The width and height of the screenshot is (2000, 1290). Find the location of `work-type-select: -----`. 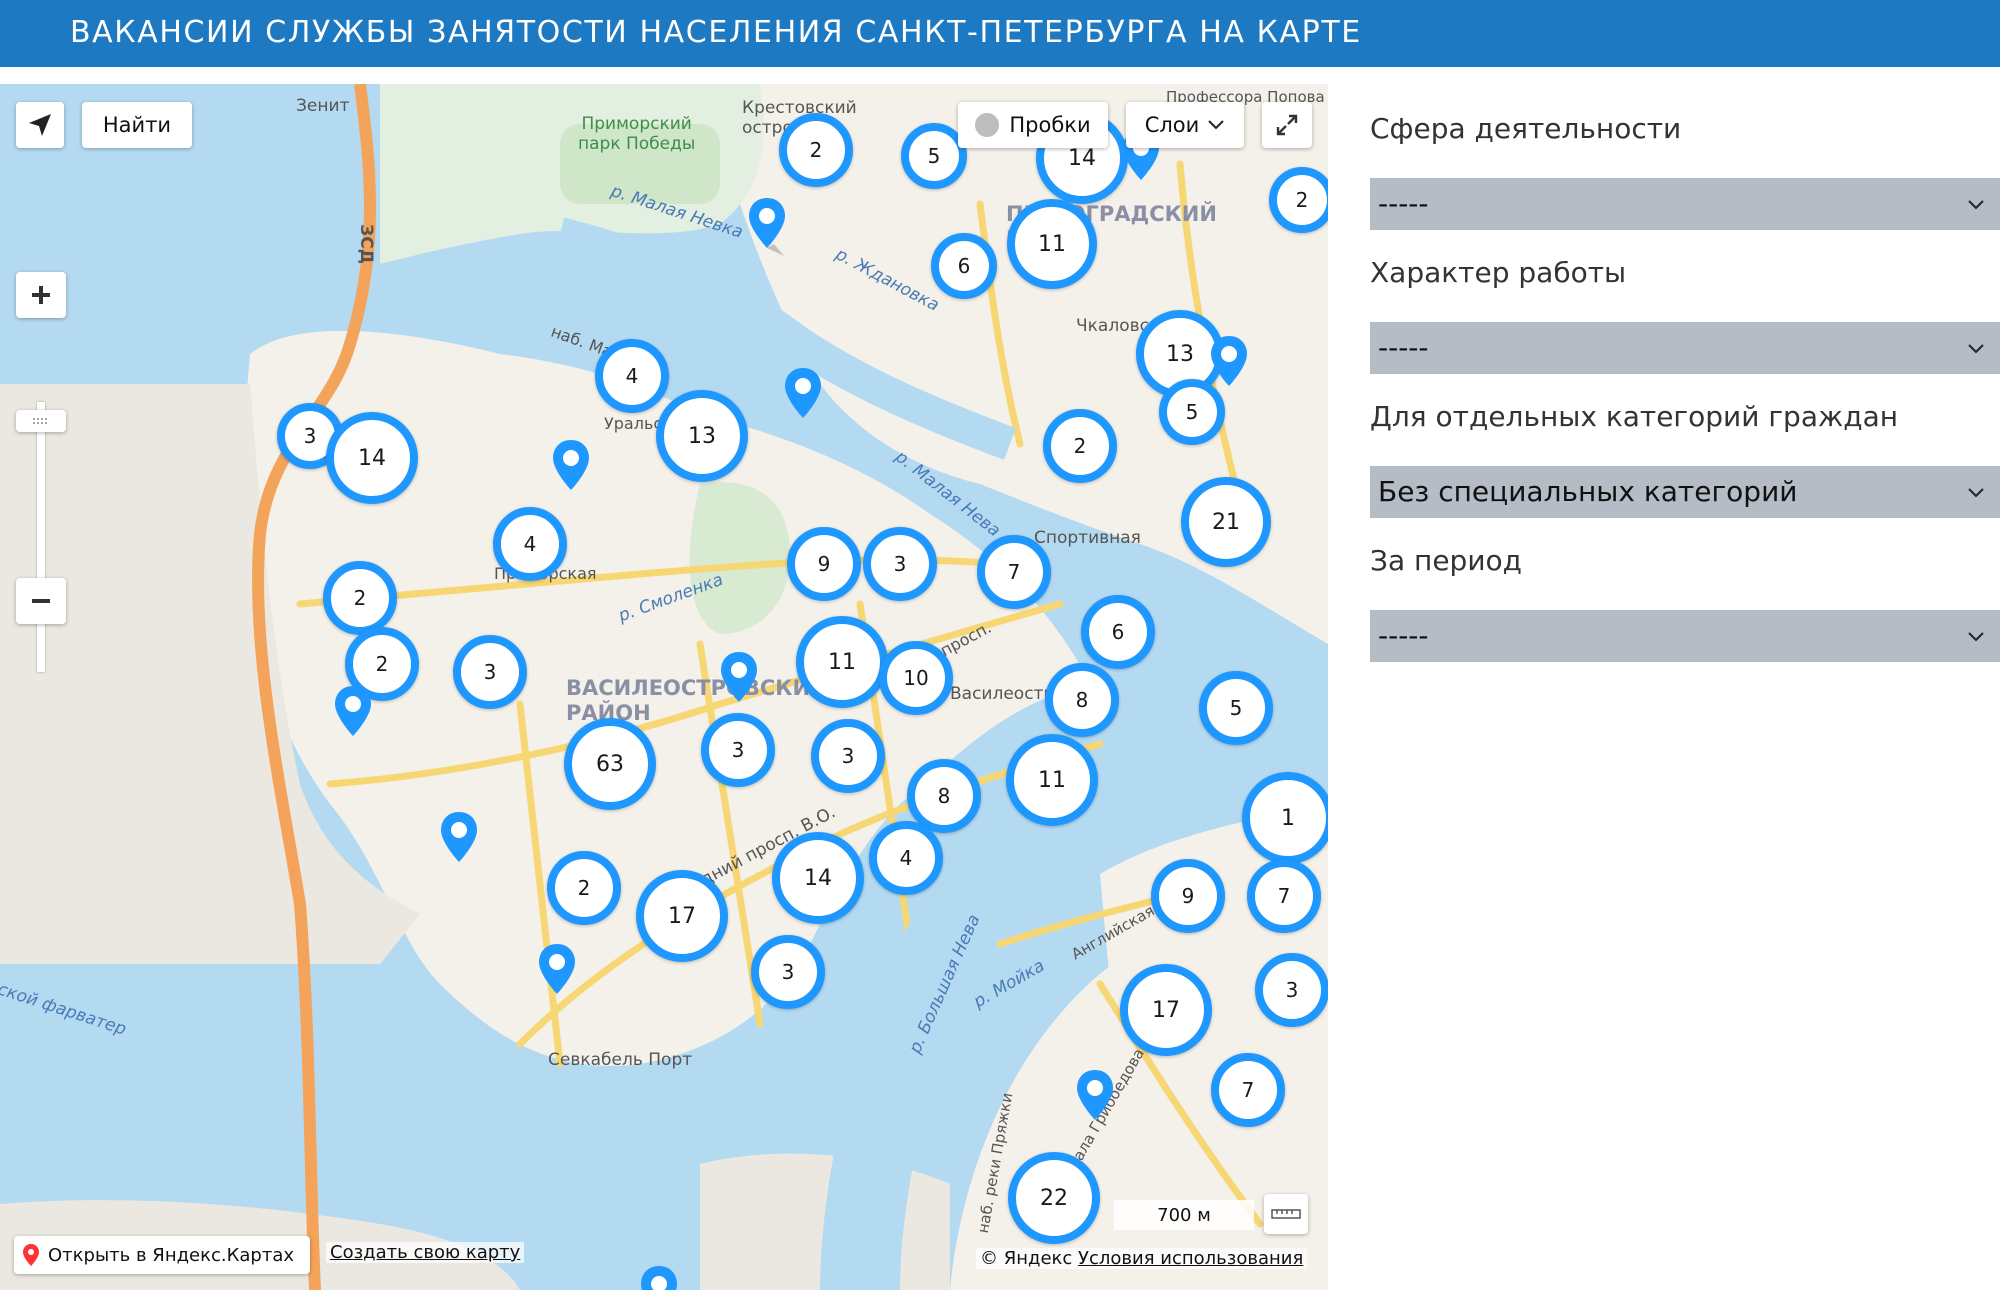

work-type-select: ----- is located at coordinates (1685, 348).